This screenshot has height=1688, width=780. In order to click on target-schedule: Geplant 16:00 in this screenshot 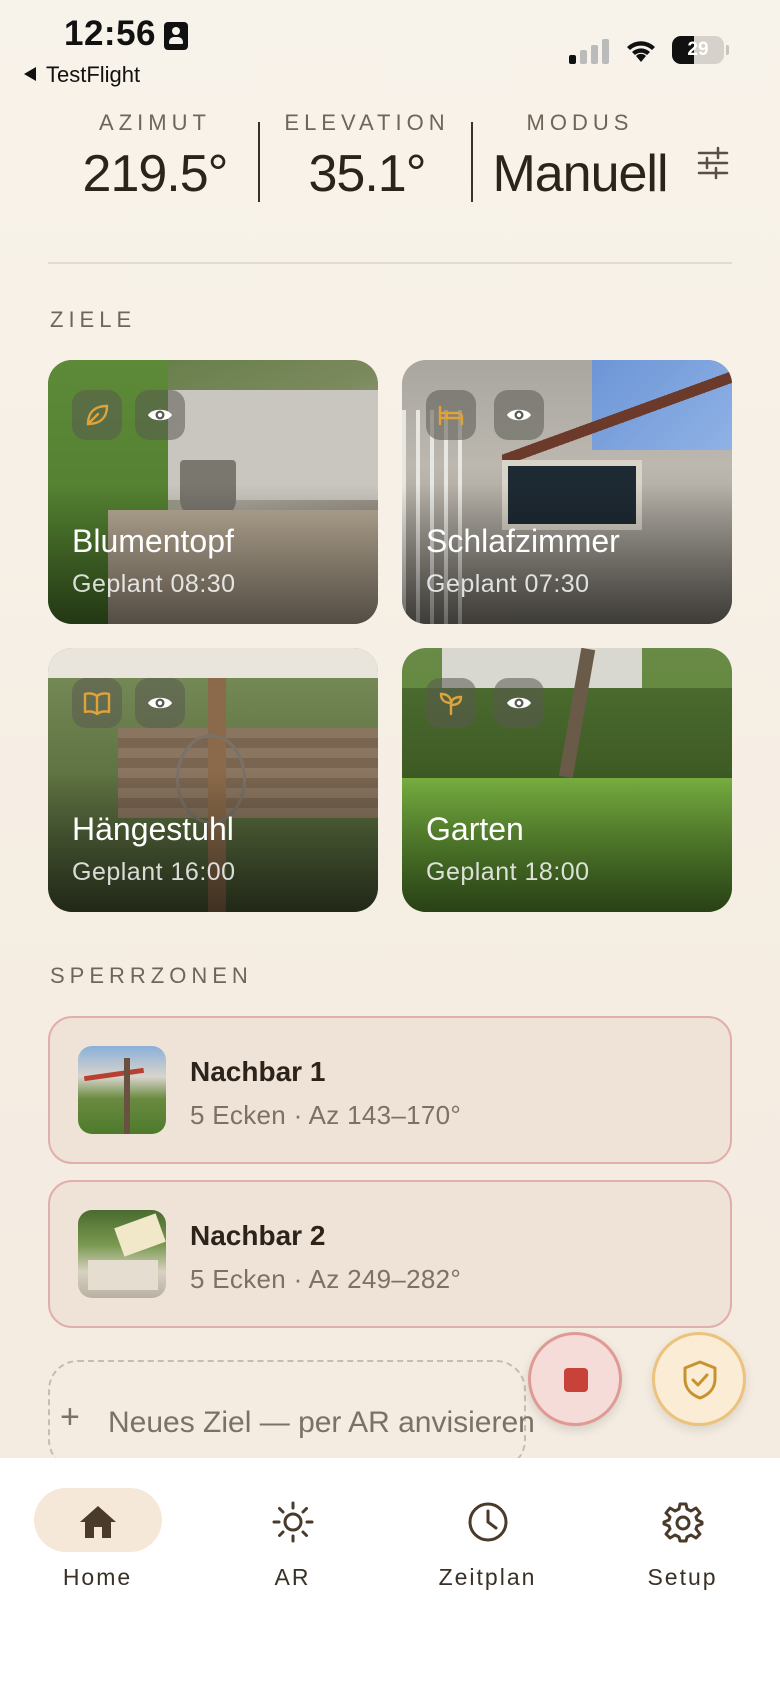, I will do `click(154, 872)`.